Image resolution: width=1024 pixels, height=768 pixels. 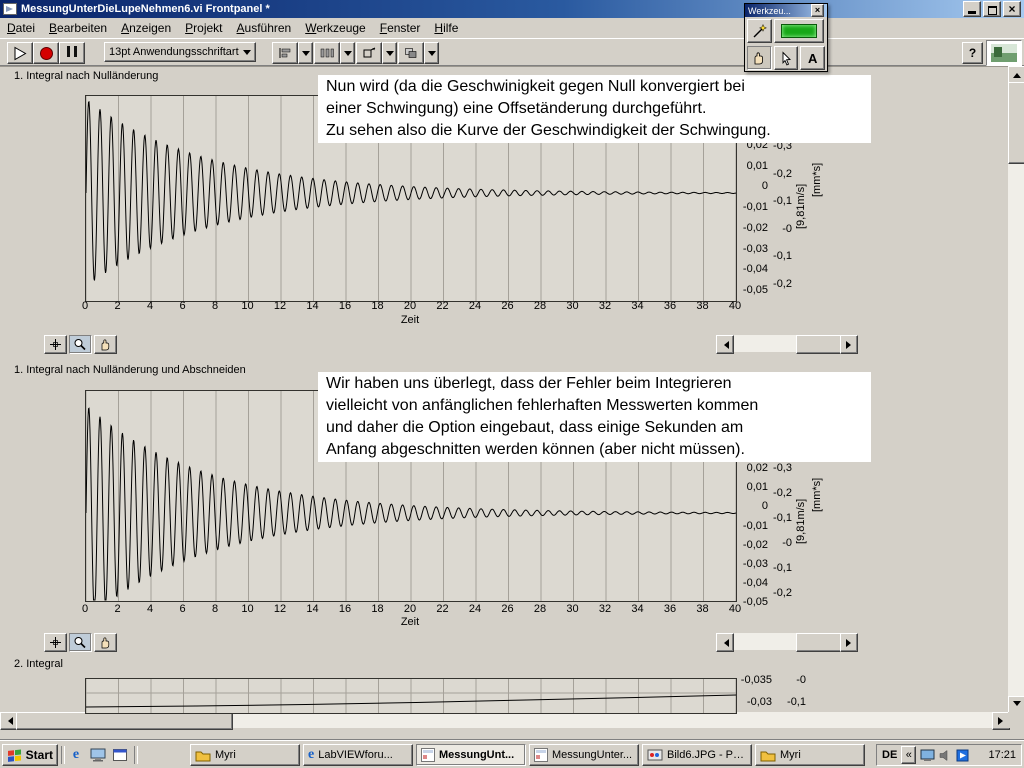 What do you see at coordinates (446, 28) in the screenshot?
I see `menu-item-hilfe: Hilfe` at bounding box center [446, 28].